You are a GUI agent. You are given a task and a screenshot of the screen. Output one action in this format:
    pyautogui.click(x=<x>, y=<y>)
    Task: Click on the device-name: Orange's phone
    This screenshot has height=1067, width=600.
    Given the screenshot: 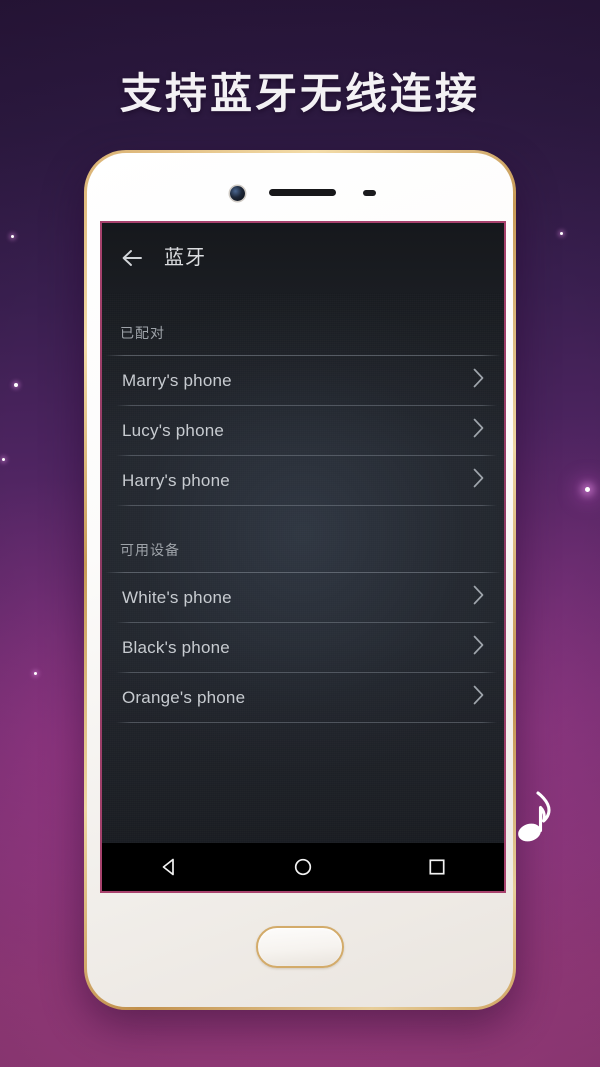 What is the action you would take?
    pyautogui.click(x=184, y=697)
    